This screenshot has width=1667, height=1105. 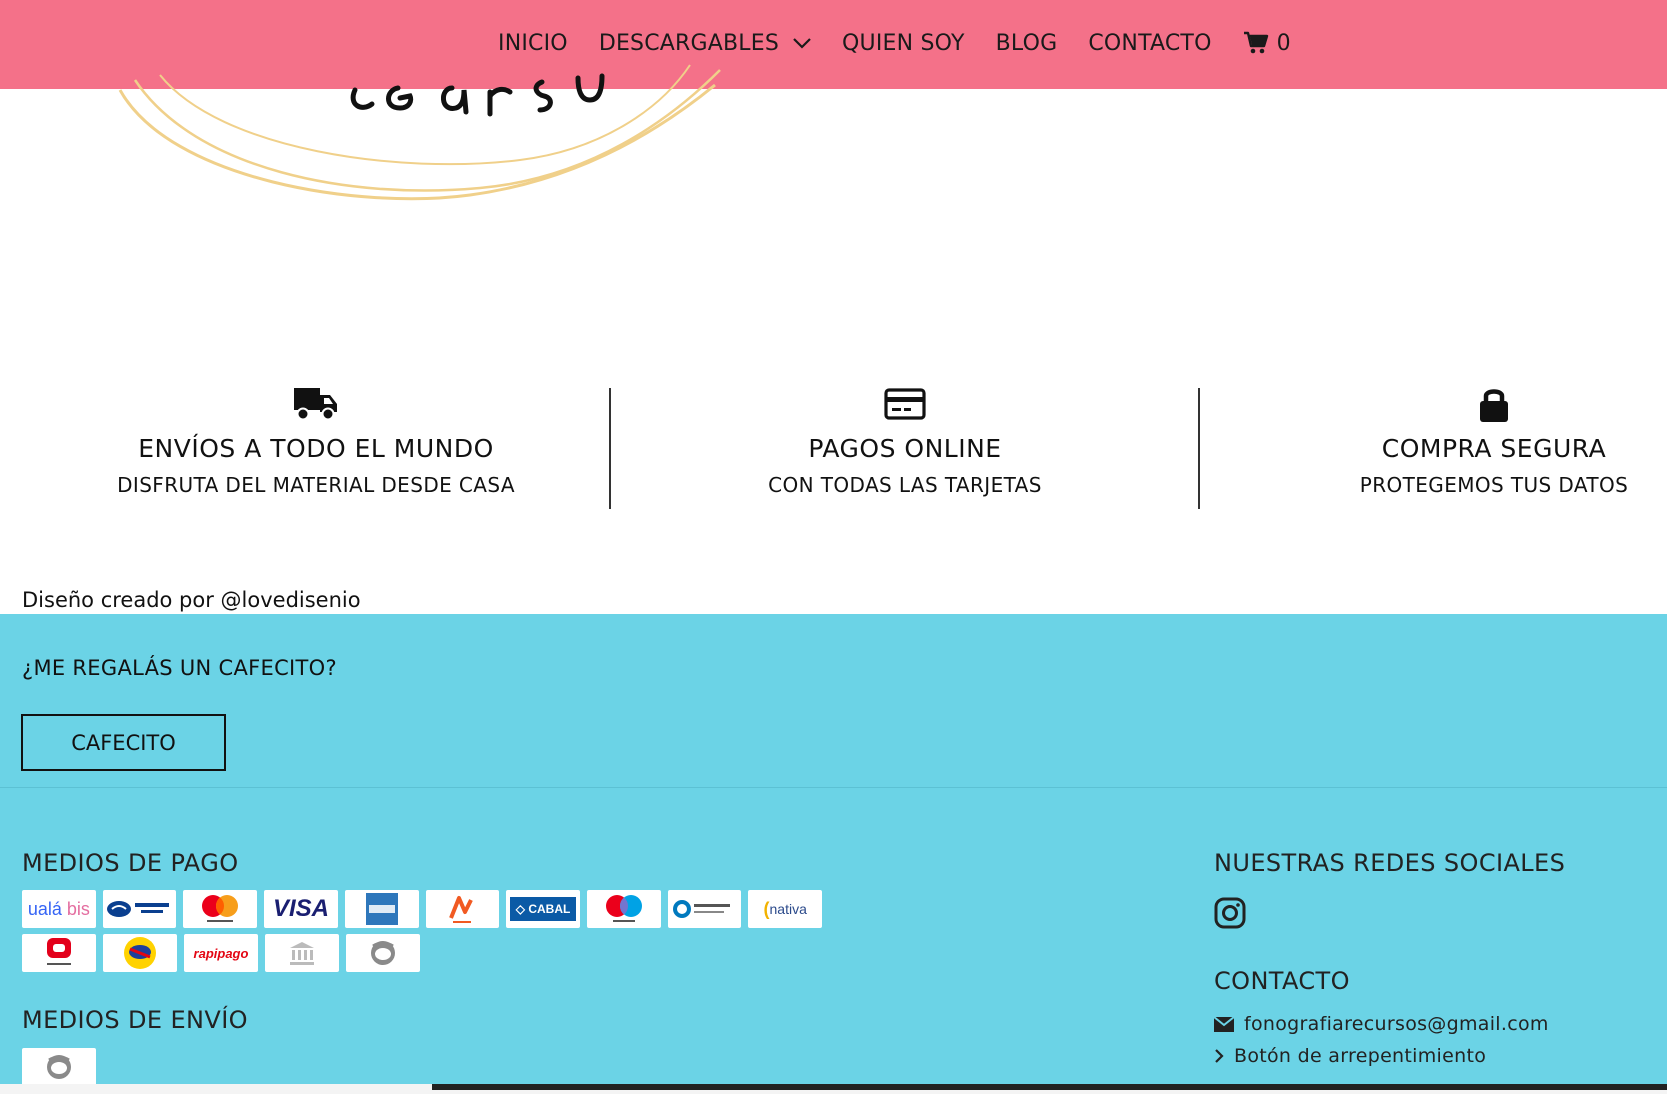 What do you see at coordinates (316, 448) in the screenshot?
I see `benefit-title: ENVÍOS A TODO EL MUNDO` at bounding box center [316, 448].